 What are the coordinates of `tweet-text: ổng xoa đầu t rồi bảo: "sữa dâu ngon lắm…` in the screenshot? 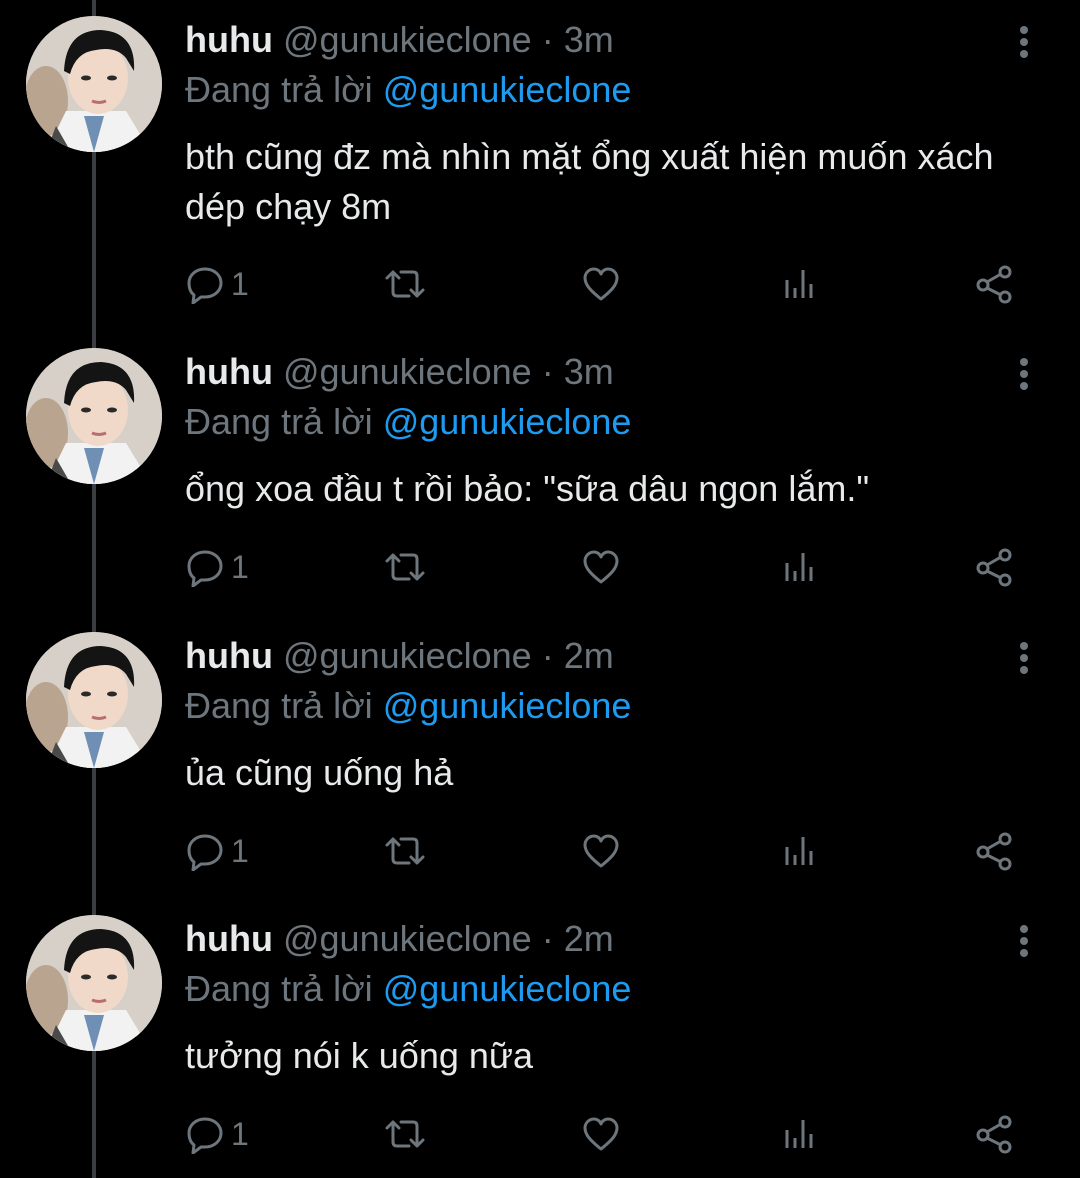 It's located at (527, 488).